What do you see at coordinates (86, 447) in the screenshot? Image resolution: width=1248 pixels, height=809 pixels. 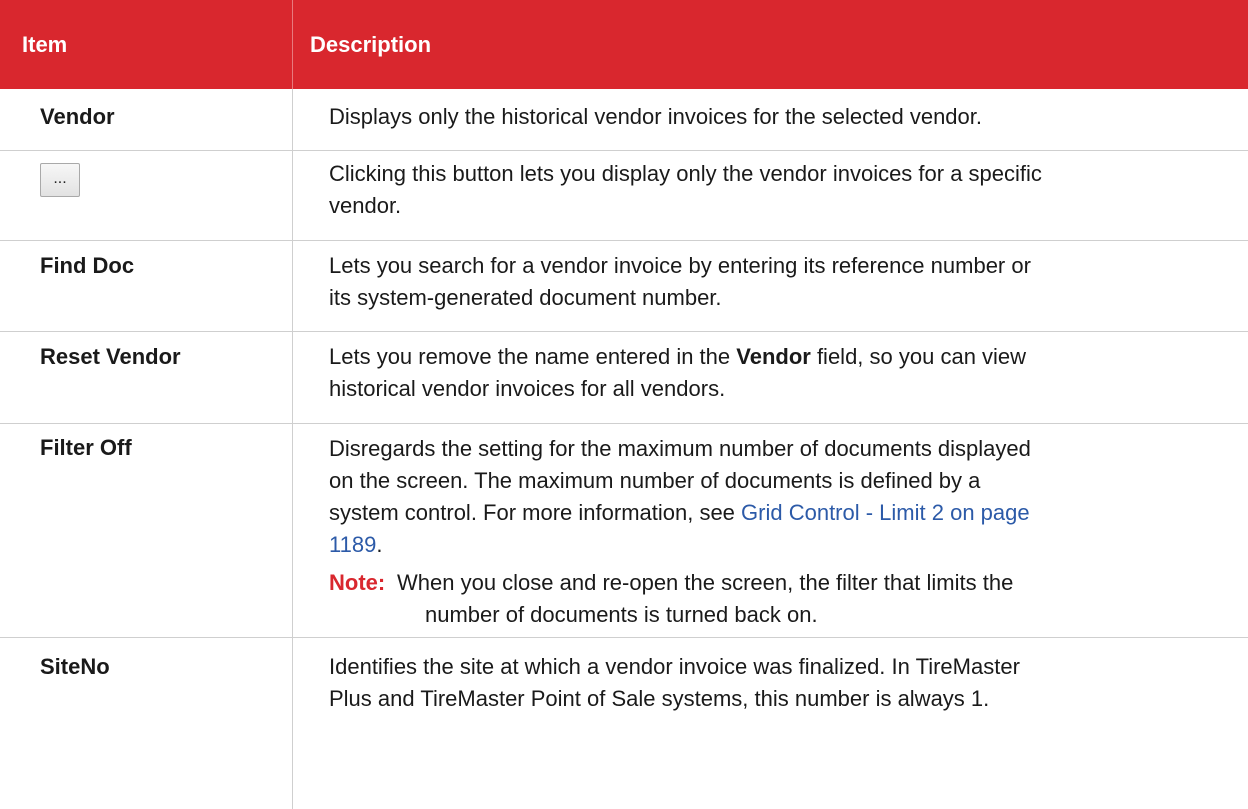 I see `item-filter-off: Filter Off` at bounding box center [86, 447].